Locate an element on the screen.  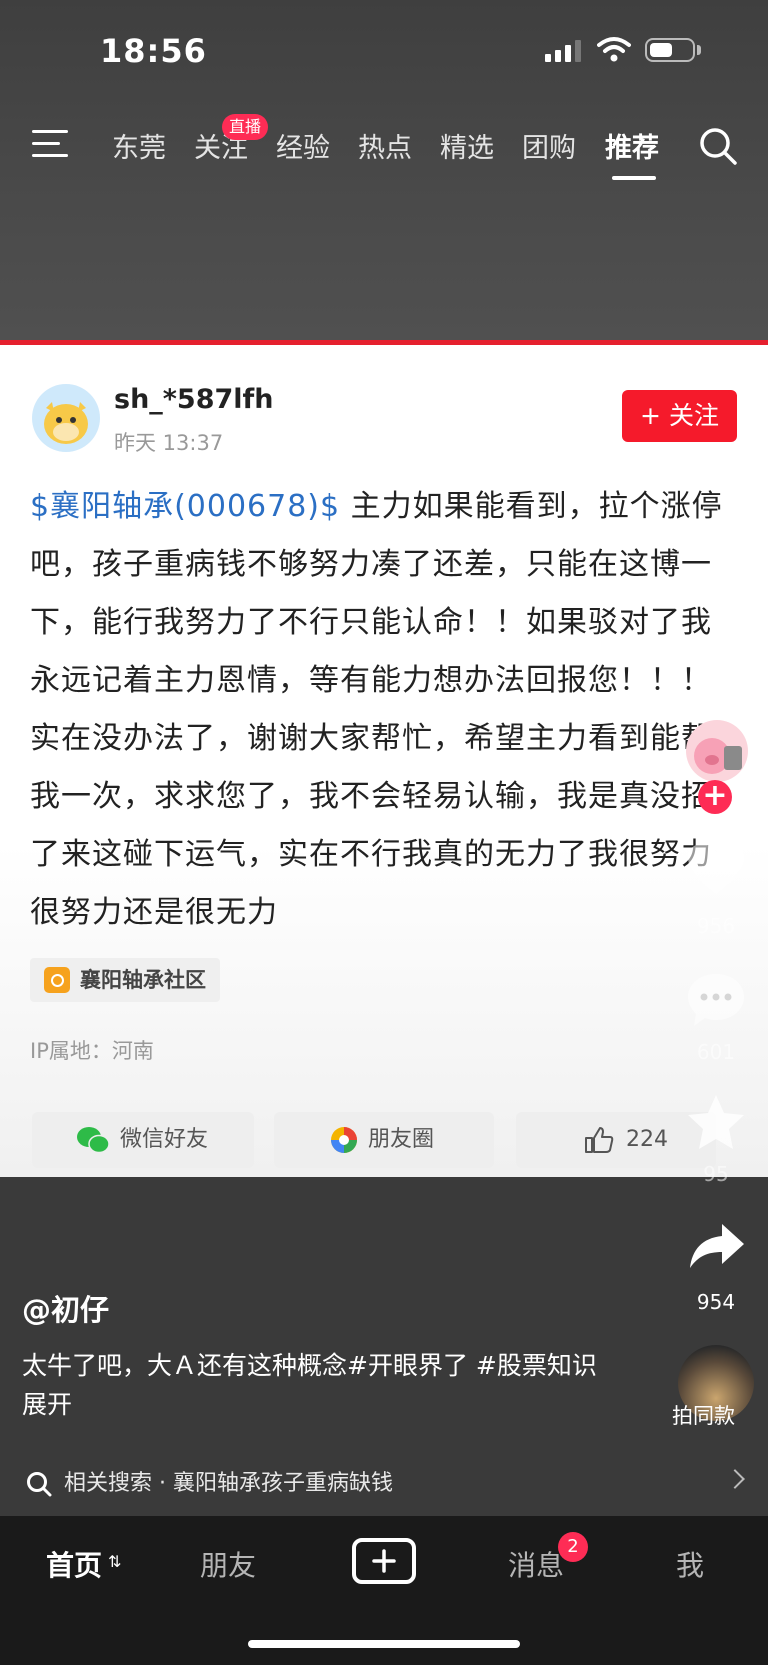
cellular-signal-icon is located at coordinates (565, 51).